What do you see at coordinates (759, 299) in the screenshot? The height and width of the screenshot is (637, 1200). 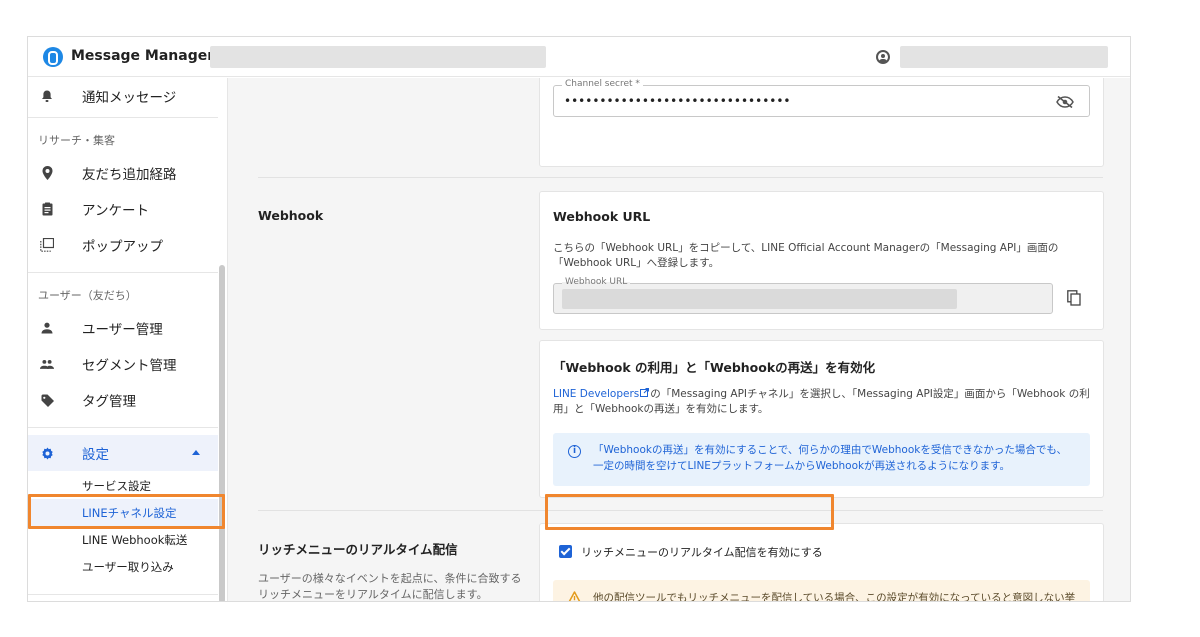 I see `redacted-webhook-url` at bounding box center [759, 299].